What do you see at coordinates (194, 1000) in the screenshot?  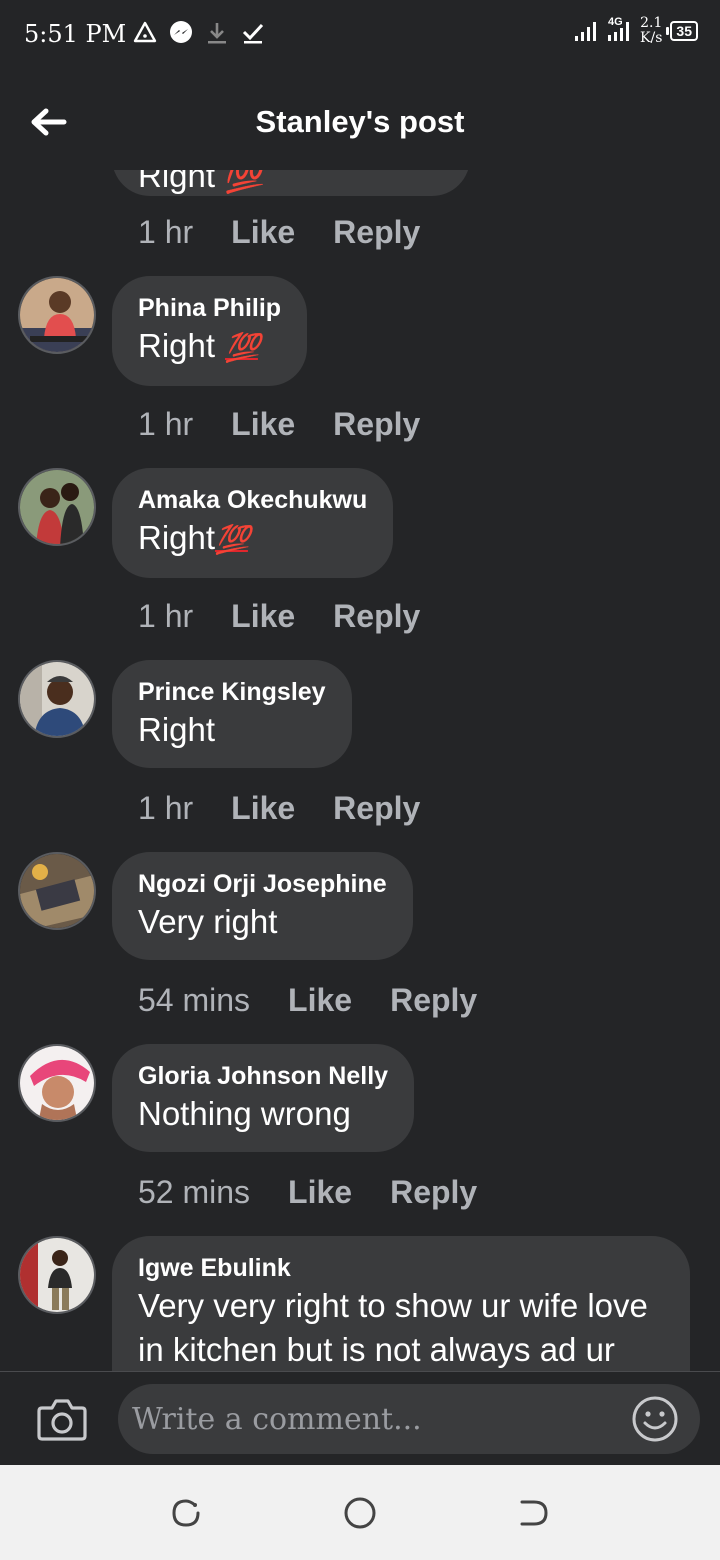 I see `comment-time: 54 mins` at bounding box center [194, 1000].